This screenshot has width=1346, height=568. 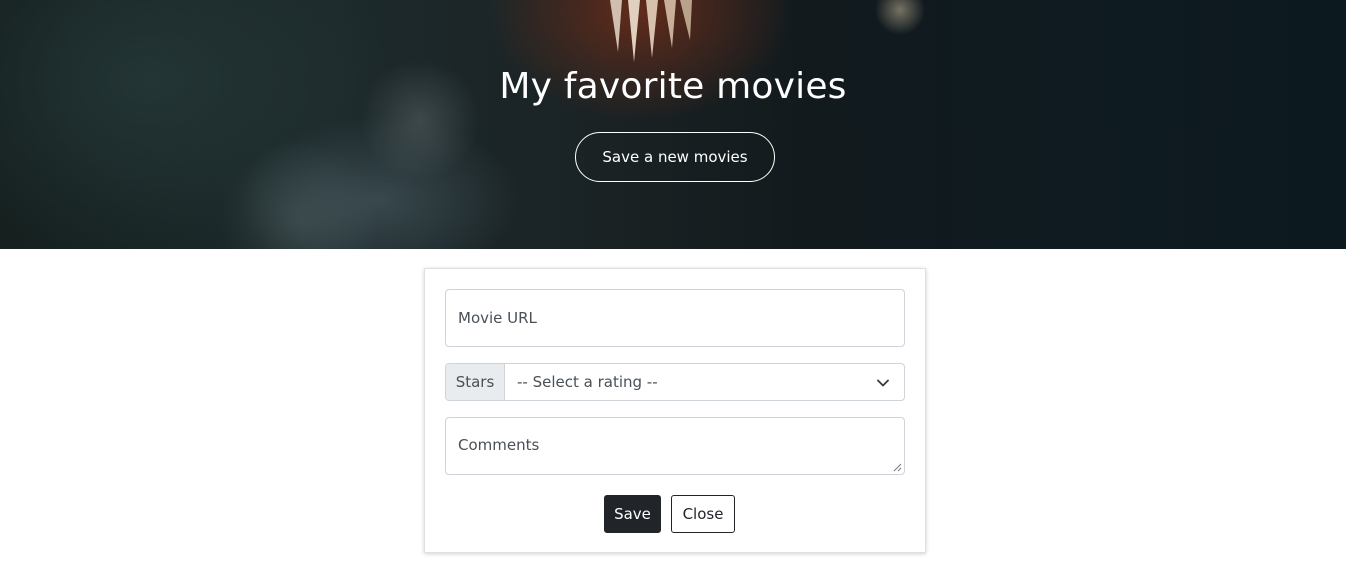 I want to click on stars-label: Stars, so click(x=475, y=382).